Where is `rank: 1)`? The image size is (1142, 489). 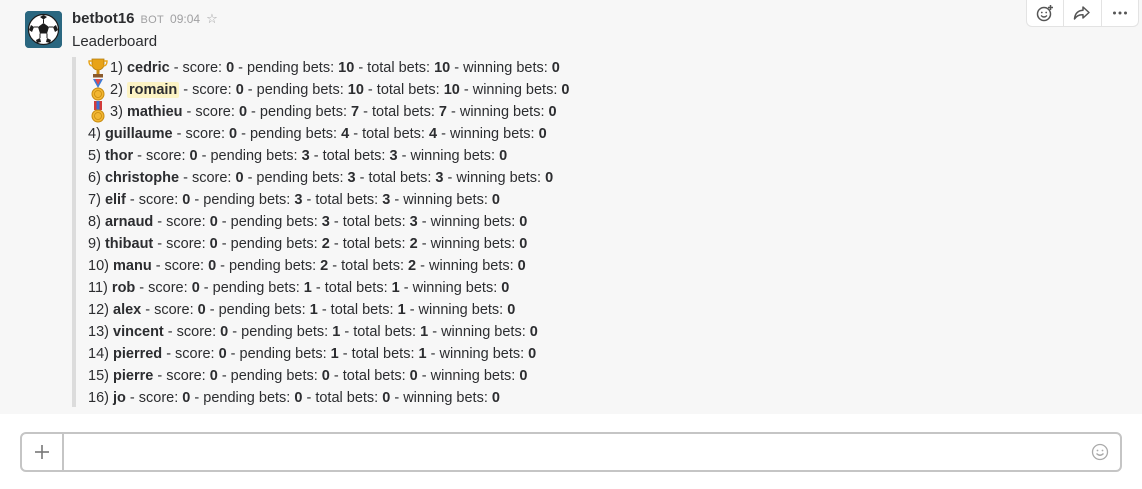 rank: 1) is located at coordinates (116, 68).